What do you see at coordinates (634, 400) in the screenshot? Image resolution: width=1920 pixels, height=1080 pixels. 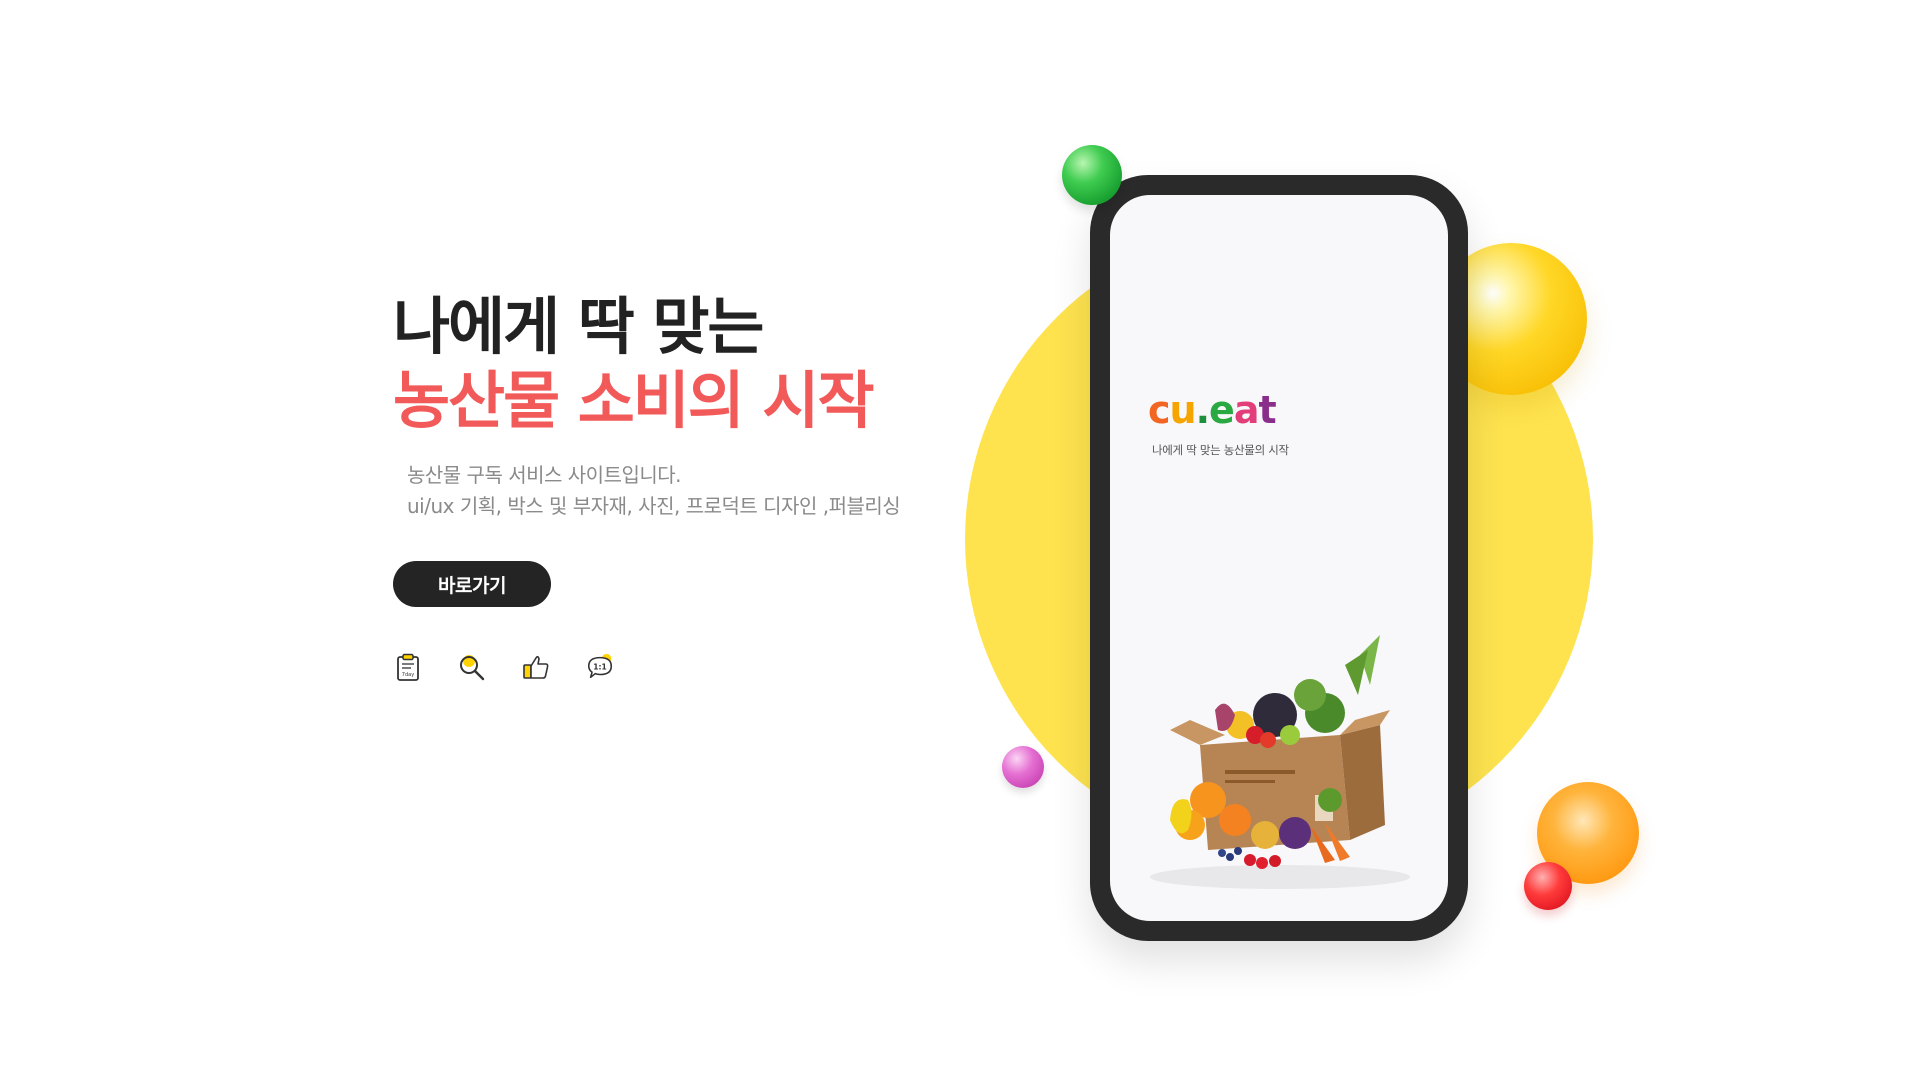 I see `headline-line-2: 농산물 소비의 시작` at bounding box center [634, 400].